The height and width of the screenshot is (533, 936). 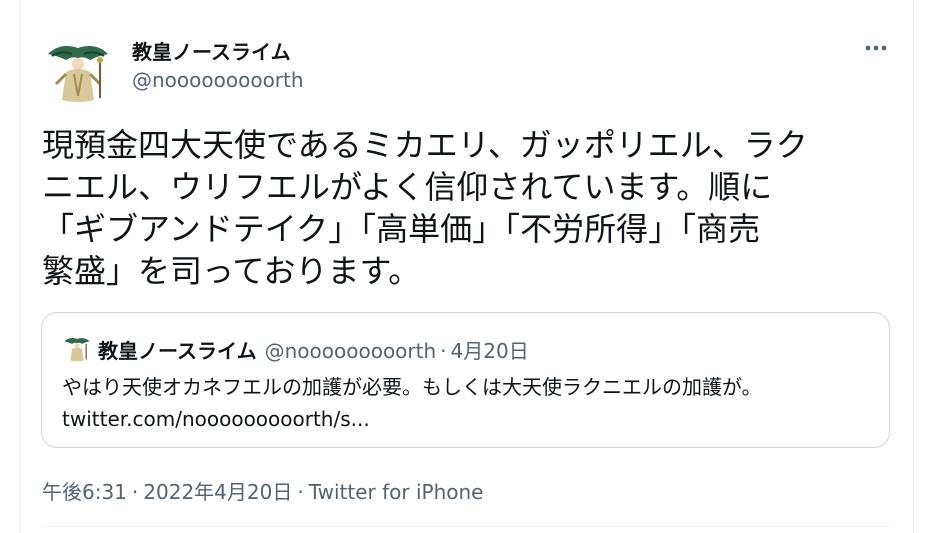 I want to click on more-horizontal-icon, so click(x=876, y=48).